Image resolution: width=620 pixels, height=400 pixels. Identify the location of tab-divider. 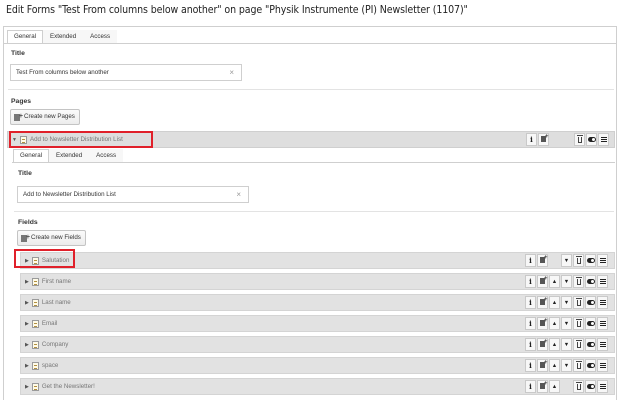
(310, 43).